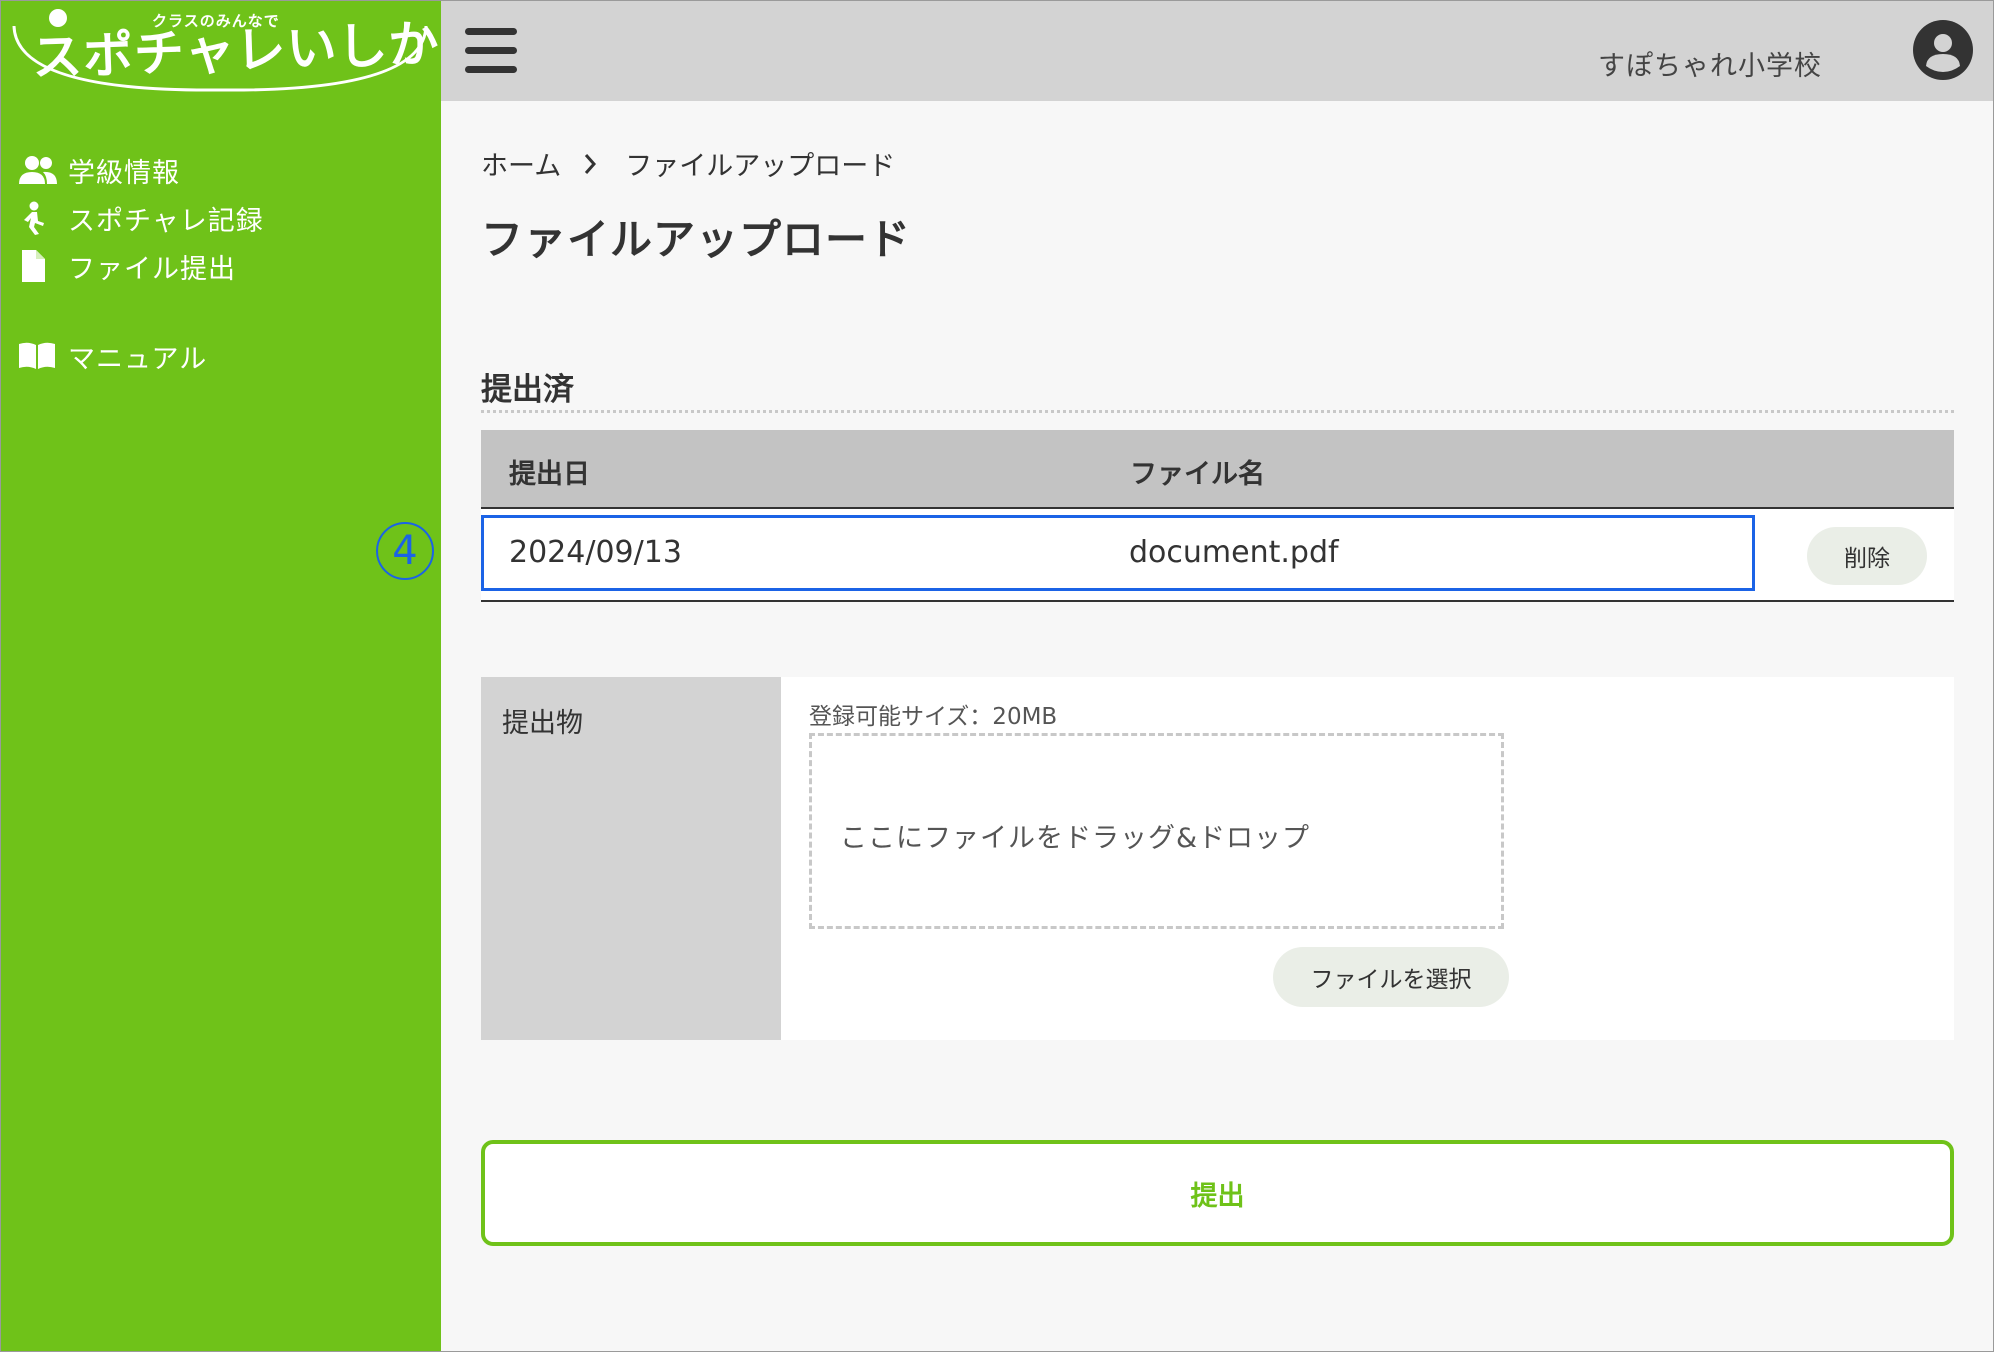  I want to click on delete-button: 削除, so click(1867, 556).